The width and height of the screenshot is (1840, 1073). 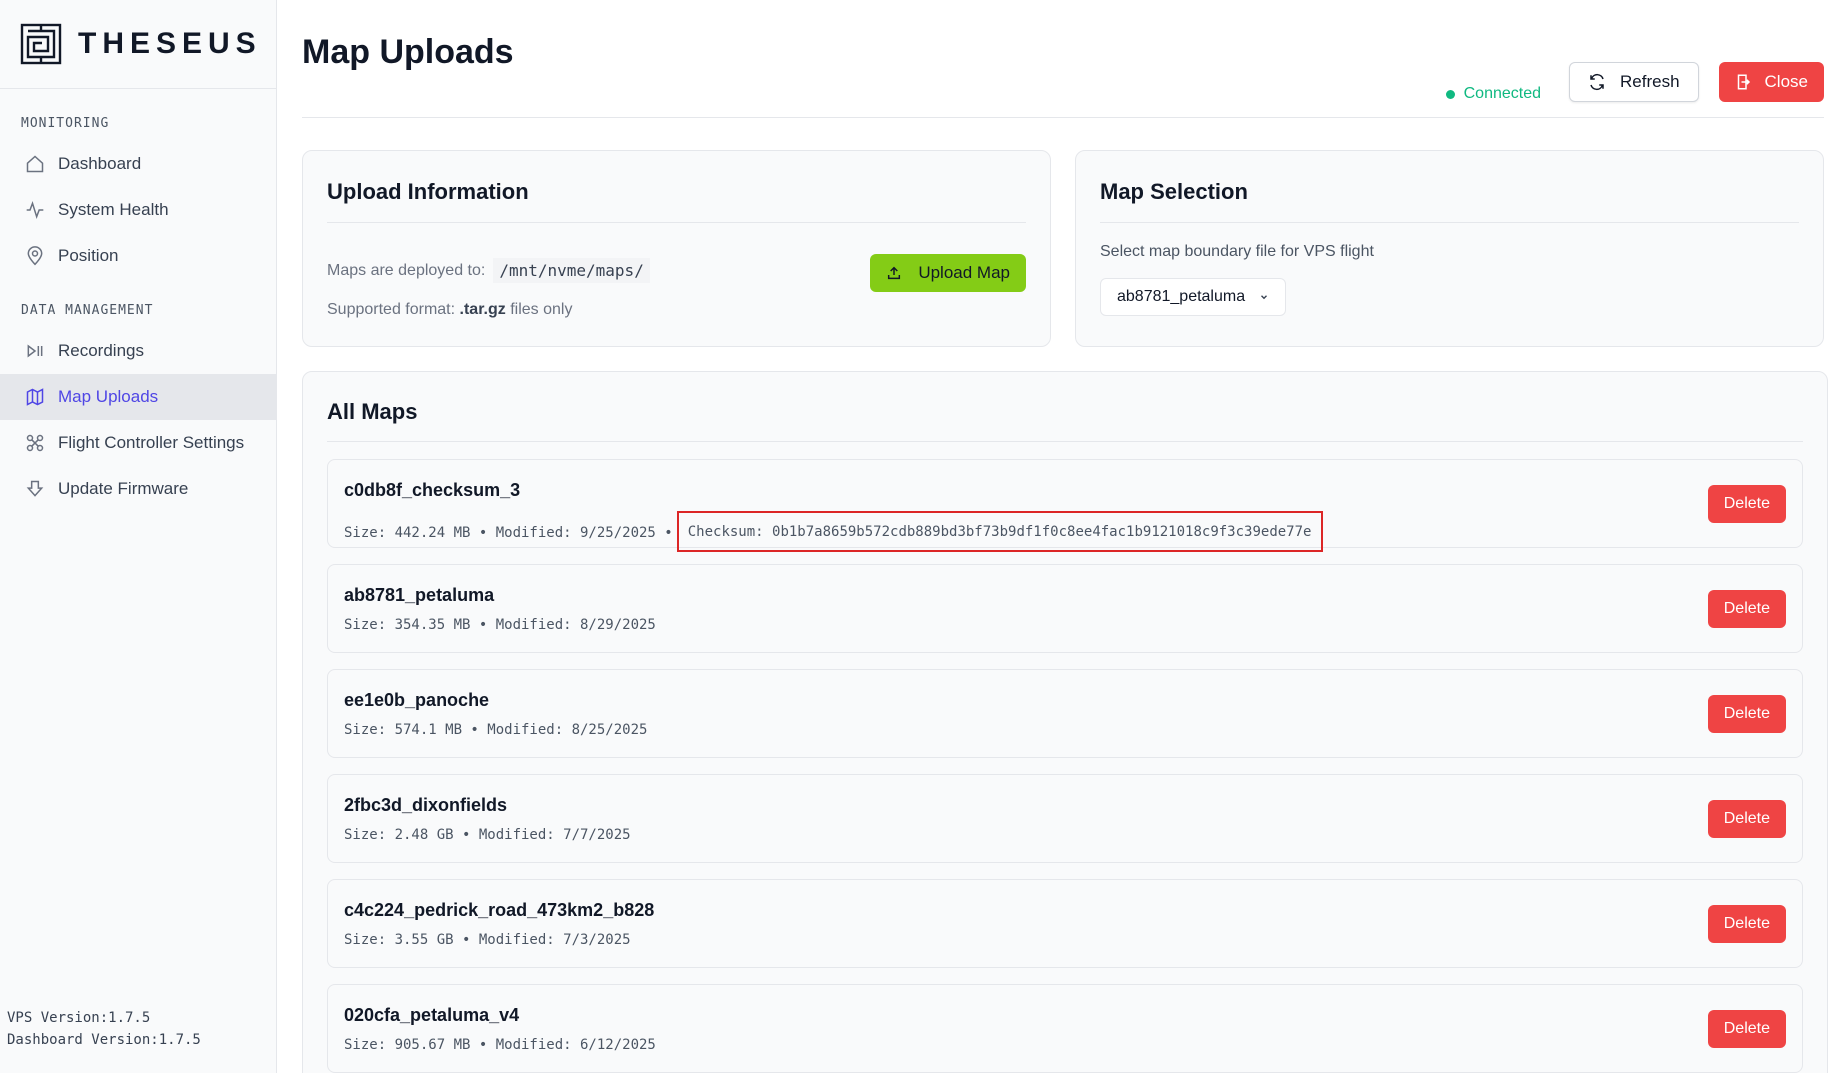 I want to click on upload-card-title: Upload Information, so click(x=676, y=187).